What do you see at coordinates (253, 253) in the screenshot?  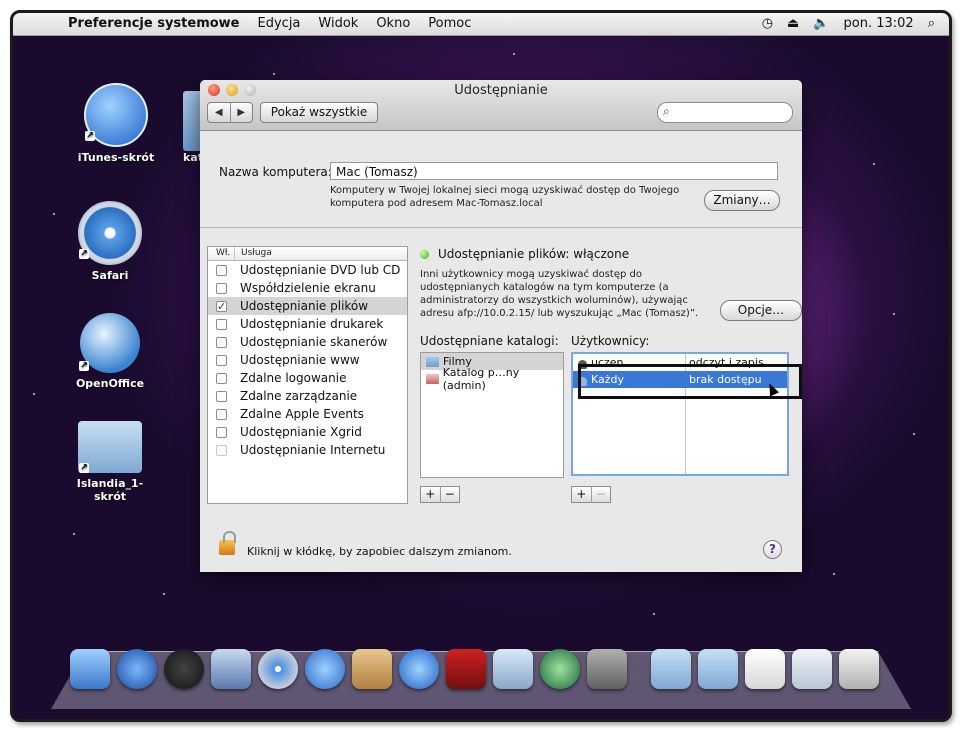 I see `header-service: Usługa` at bounding box center [253, 253].